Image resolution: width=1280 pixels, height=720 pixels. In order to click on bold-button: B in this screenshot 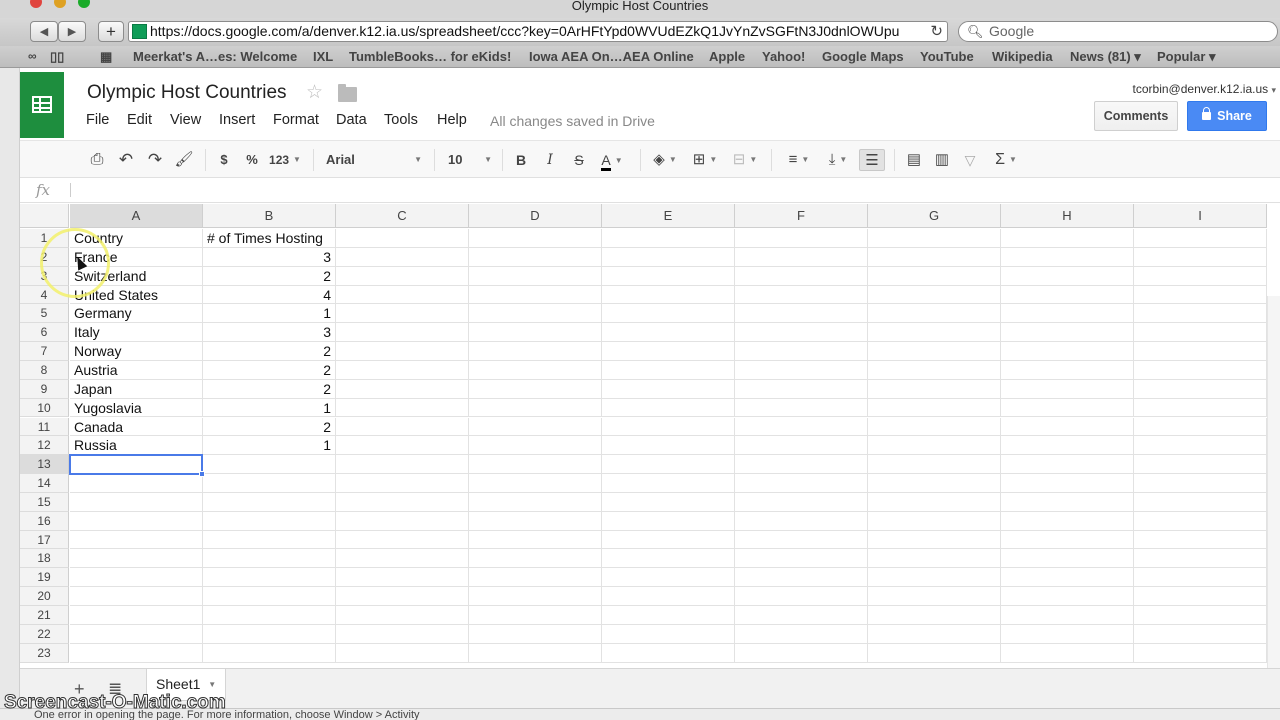, I will do `click(521, 160)`.